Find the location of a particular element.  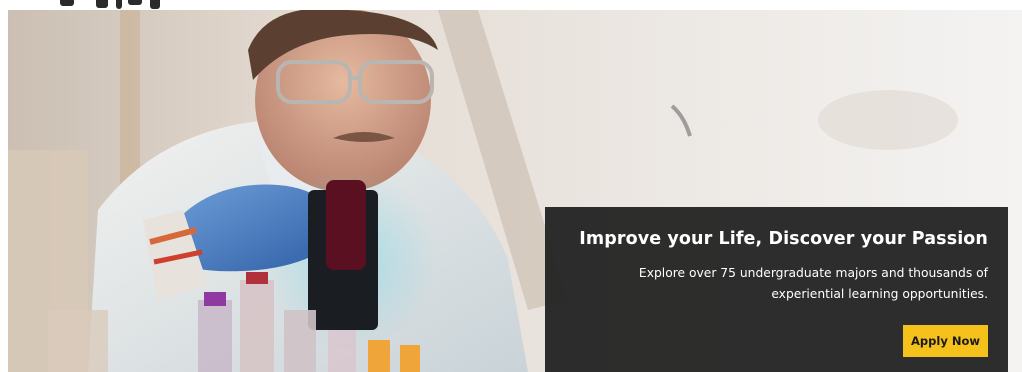

cut-off-heading is located at coordinates (511, 5).